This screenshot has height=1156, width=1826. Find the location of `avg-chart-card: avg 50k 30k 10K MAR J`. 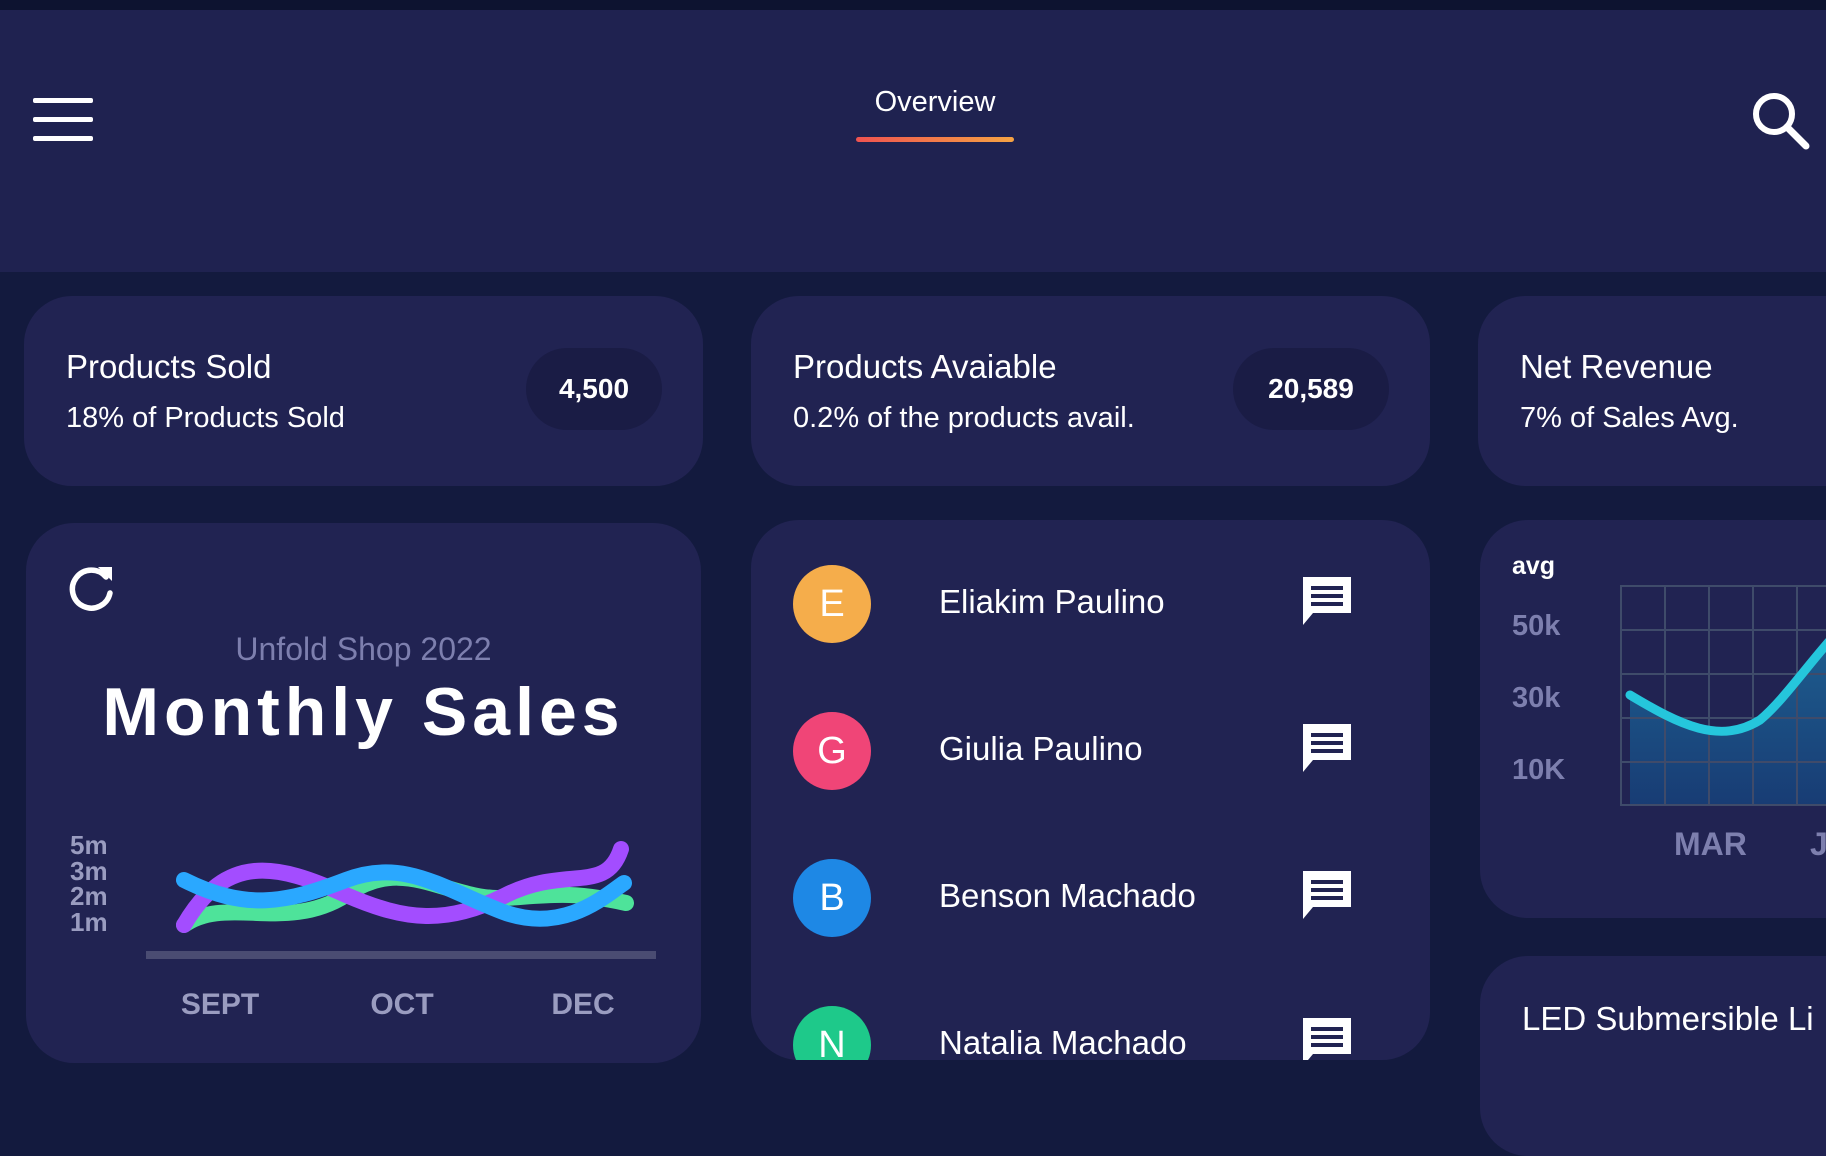

avg-chart-card: avg 50k 30k 10K MAR J is located at coordinates (1653, 719).